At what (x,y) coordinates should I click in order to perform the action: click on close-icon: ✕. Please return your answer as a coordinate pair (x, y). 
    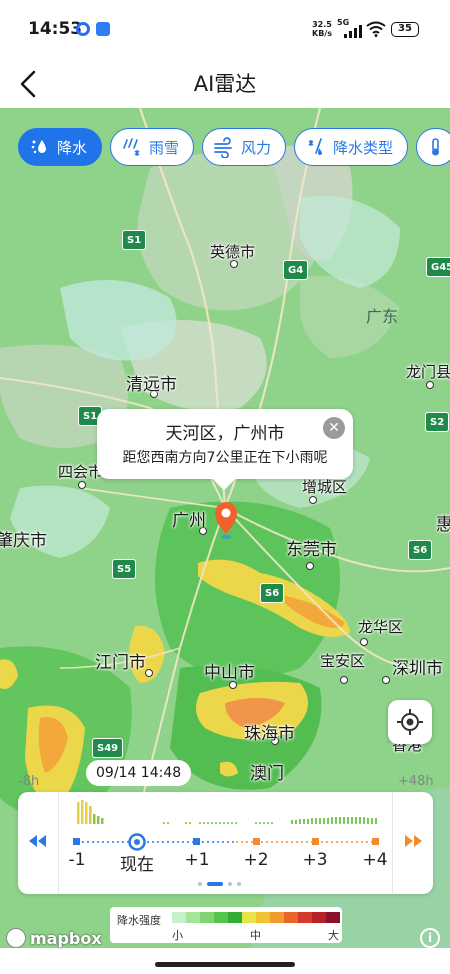
    Looking at the image, I should click on (334, 428).